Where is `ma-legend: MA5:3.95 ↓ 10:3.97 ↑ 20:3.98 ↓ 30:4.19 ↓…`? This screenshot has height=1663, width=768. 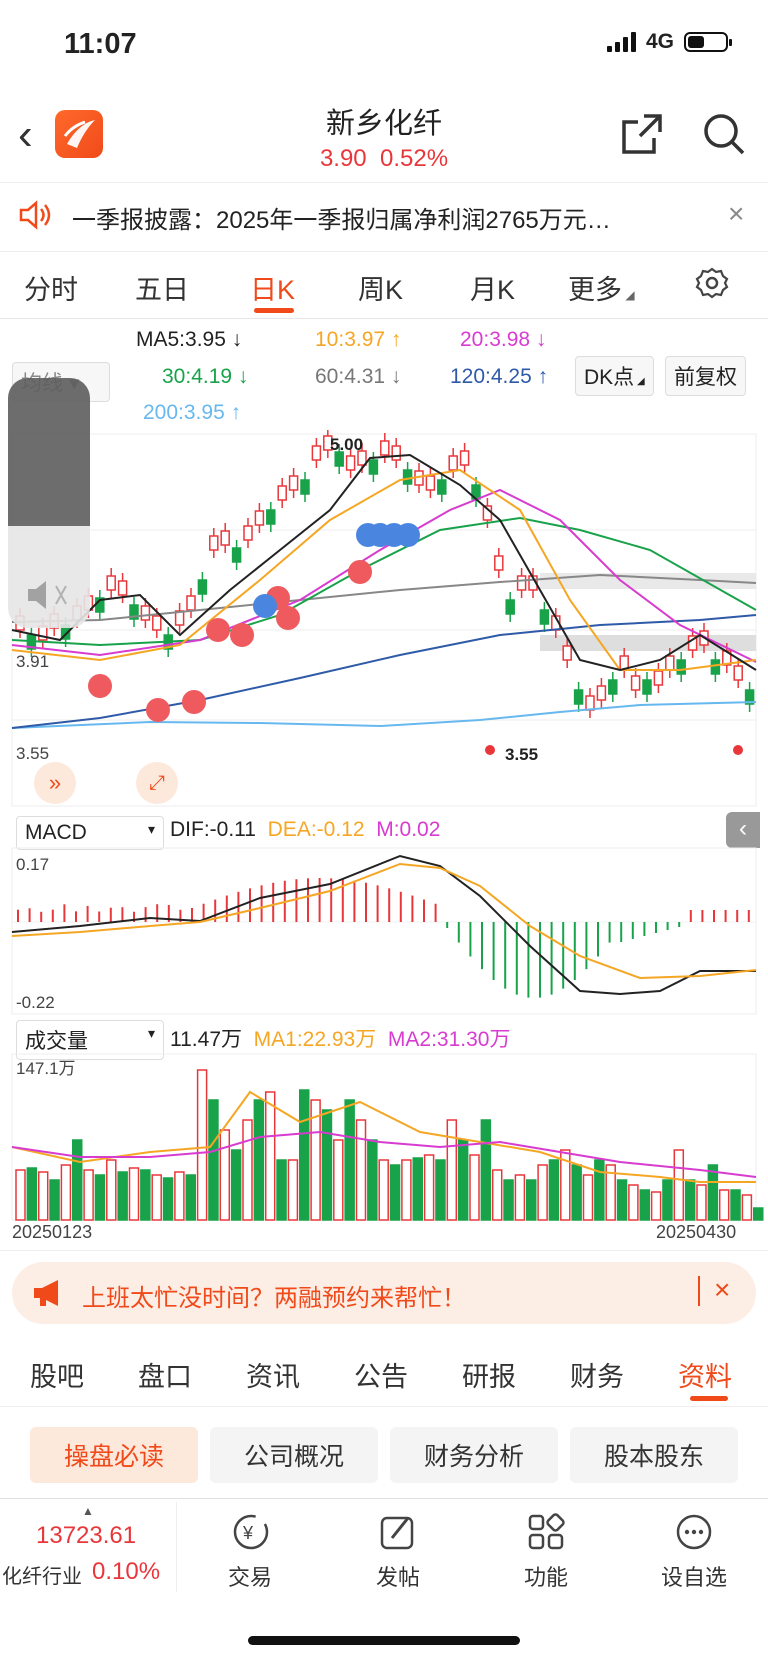
ma-legend: MA5:3.95 ↓ 10:3.97 ↑ 20:3.98 ↓ 30:4.19 ↓… is located at coordinates (384, 378).